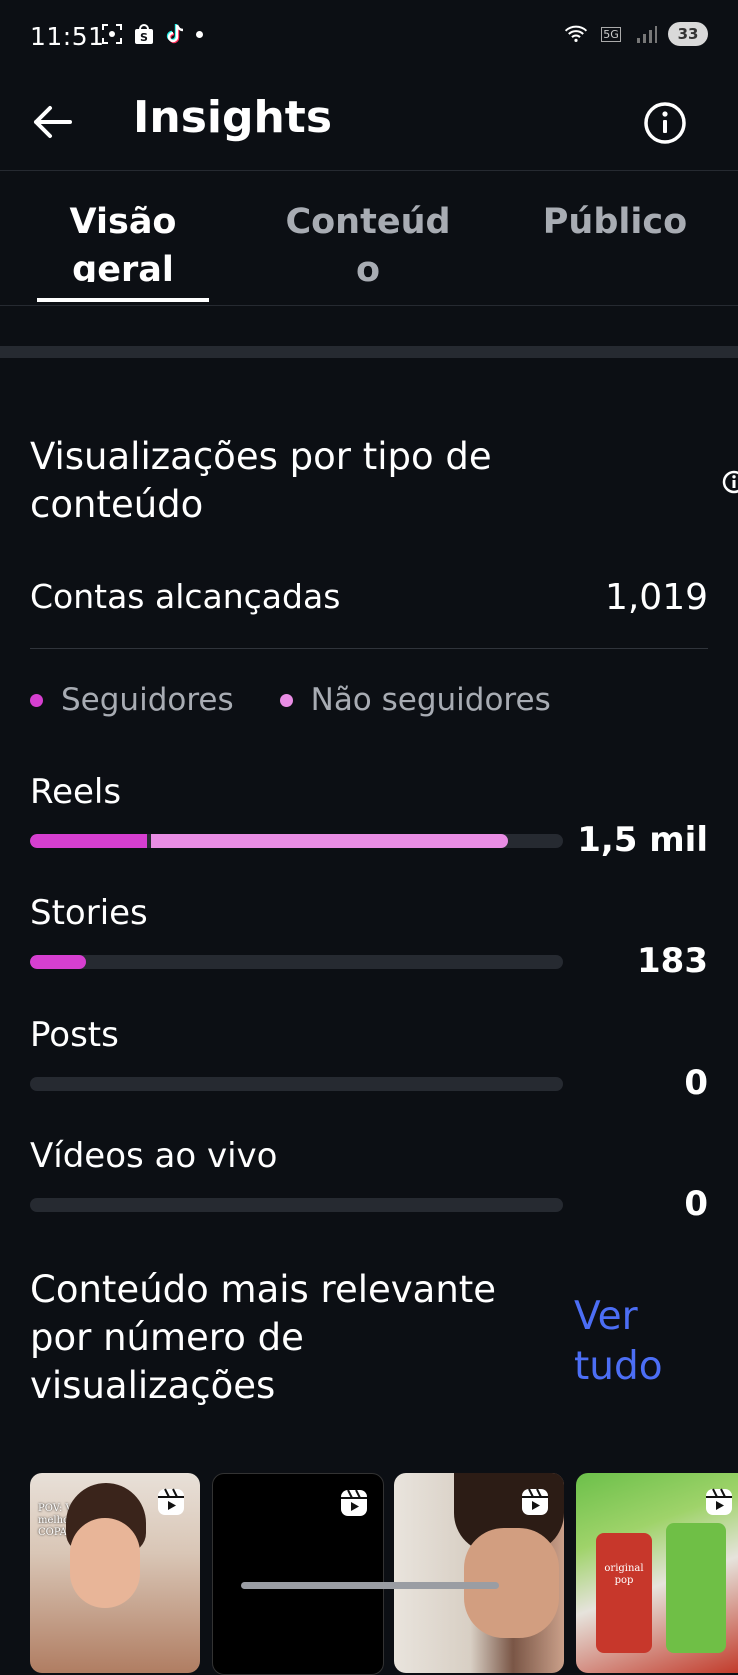  What do you see at coordinates (576, 34) in the screenshot?
I see `wifi-icon` at bounding box center [576, 34].